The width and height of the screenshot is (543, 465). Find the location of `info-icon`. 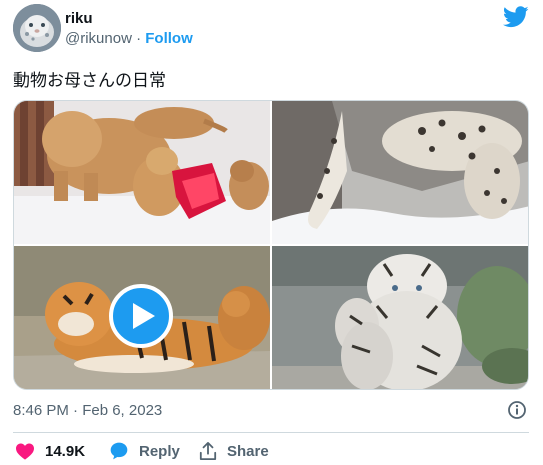

info-icon is located at coordinates (517, 410).